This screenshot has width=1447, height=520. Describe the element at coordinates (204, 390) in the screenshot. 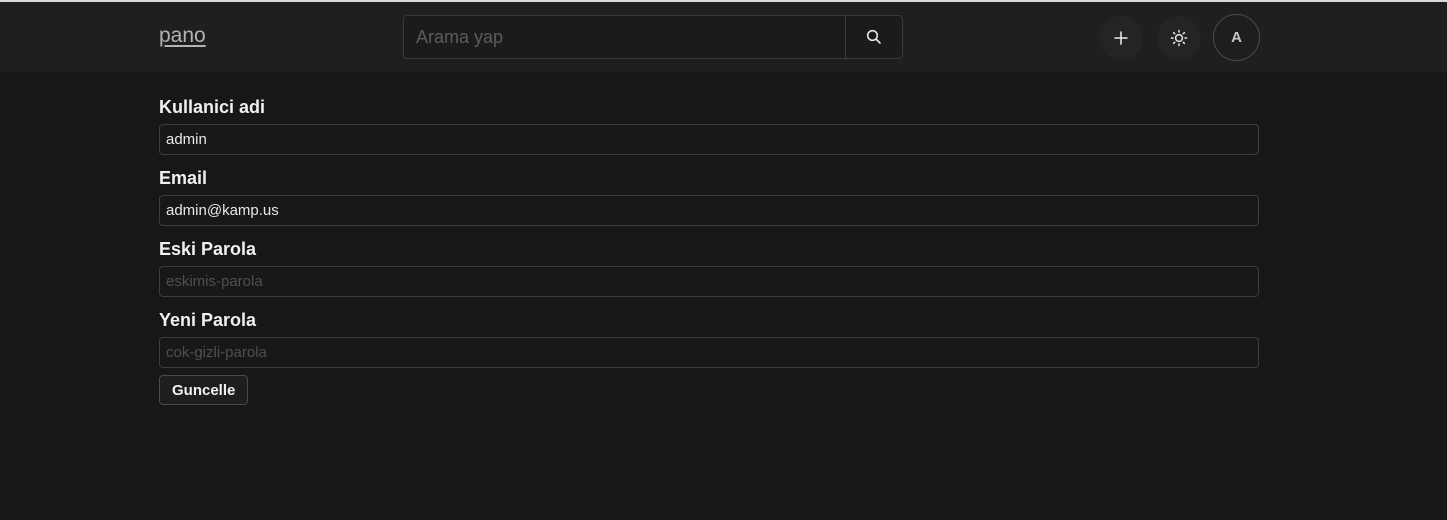

I see `update-button: Guncelle` at that location.